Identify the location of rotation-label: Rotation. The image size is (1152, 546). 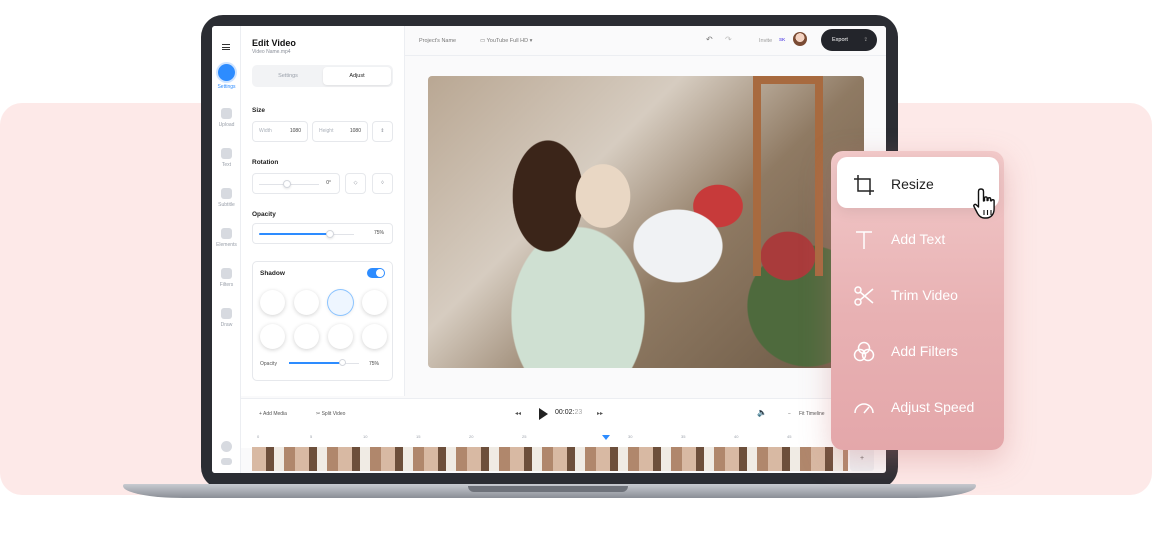
(265, 162).